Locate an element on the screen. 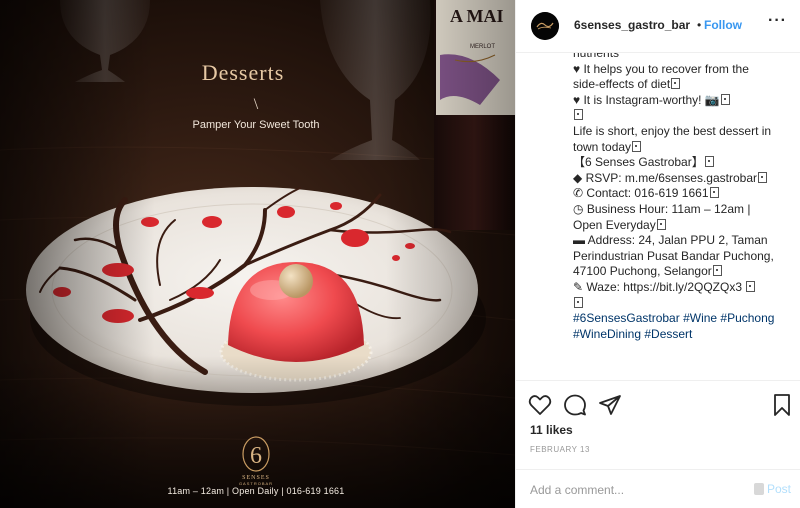 This screenshot has width=800, height=508. follow-button: Follow is located at coordinates (723, 25).